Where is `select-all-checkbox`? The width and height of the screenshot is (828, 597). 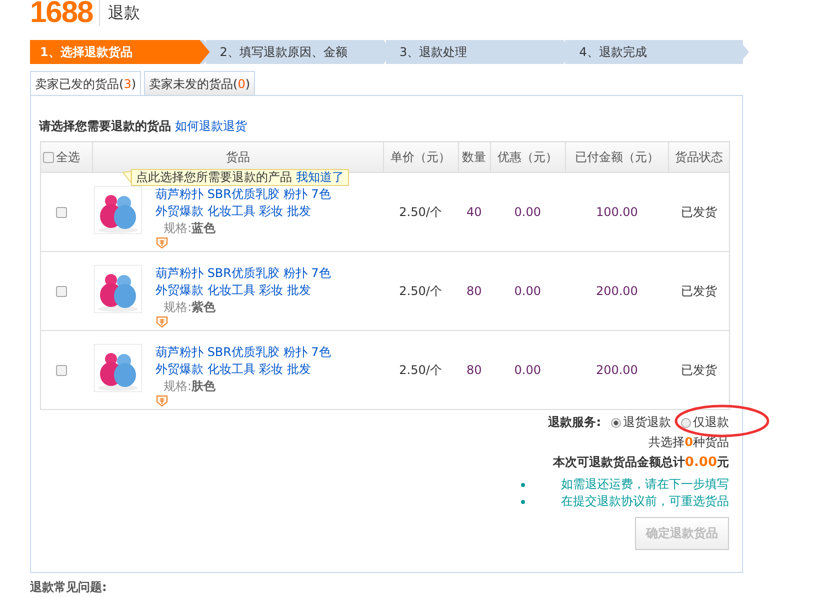 select-all-checkbox is located at coordinates (48, 157).